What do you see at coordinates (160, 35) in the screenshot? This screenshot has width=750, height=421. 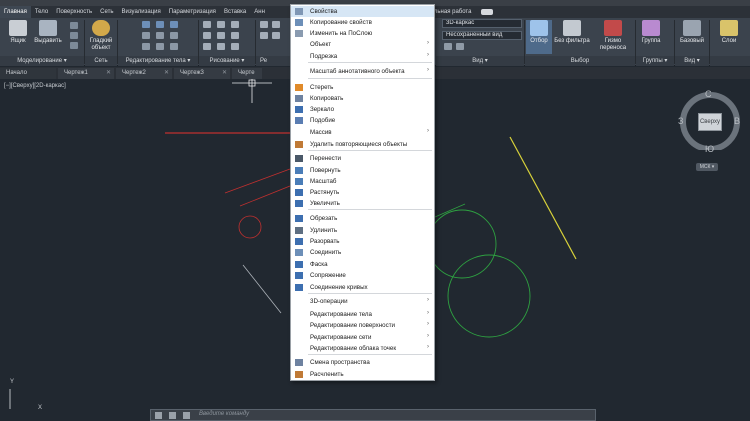 I see `thicken-icon` at bounding box center [160, 35].